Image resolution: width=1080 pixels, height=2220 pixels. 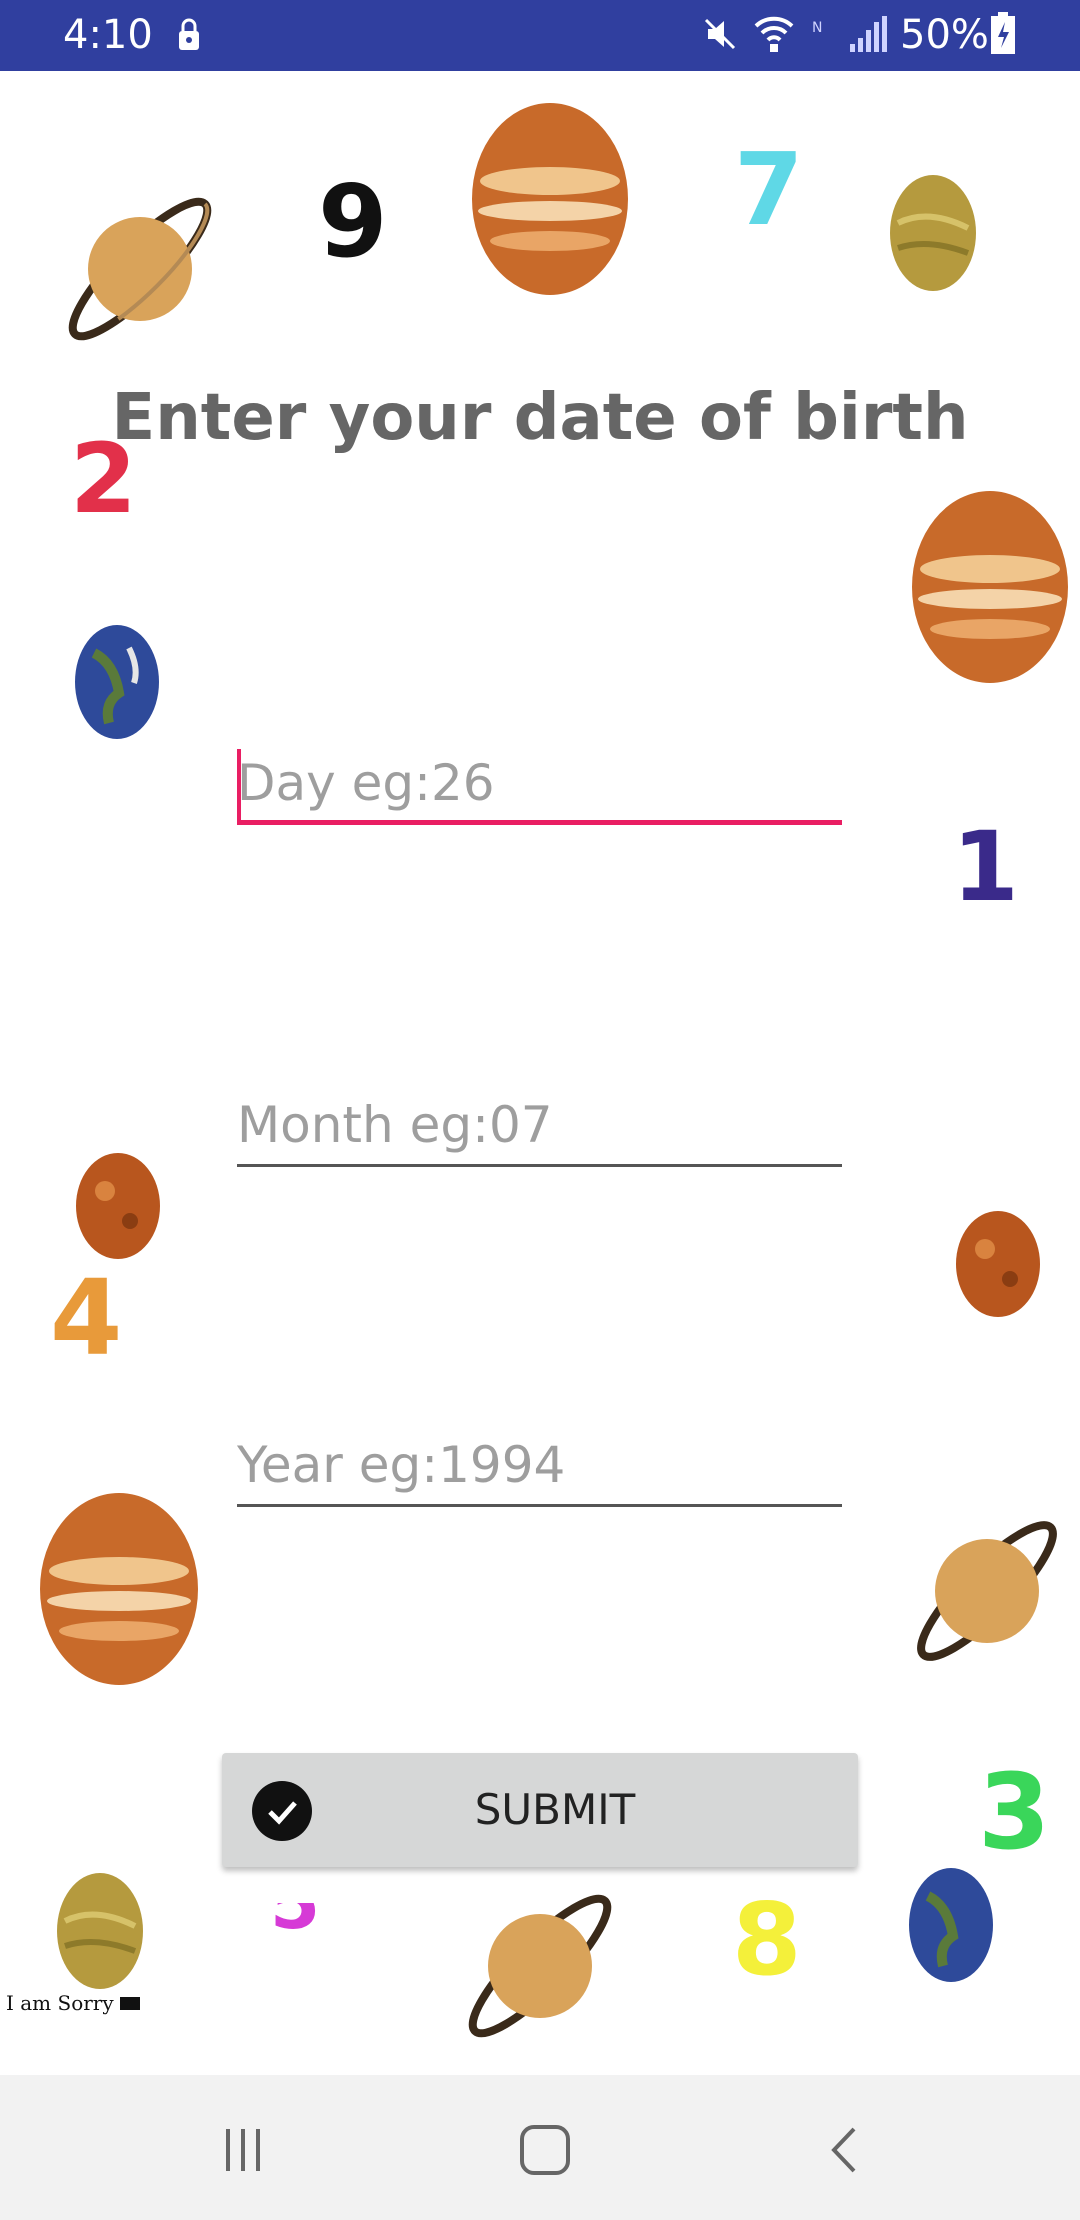 What do you see at coordinates (243, 2150) in the screenshot?
I see `recent-apps-icon` at bounding box center [243, 2150].